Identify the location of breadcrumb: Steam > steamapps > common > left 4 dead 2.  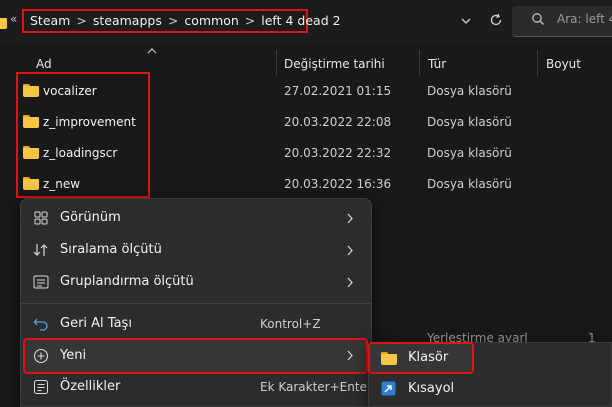
(185, 21).